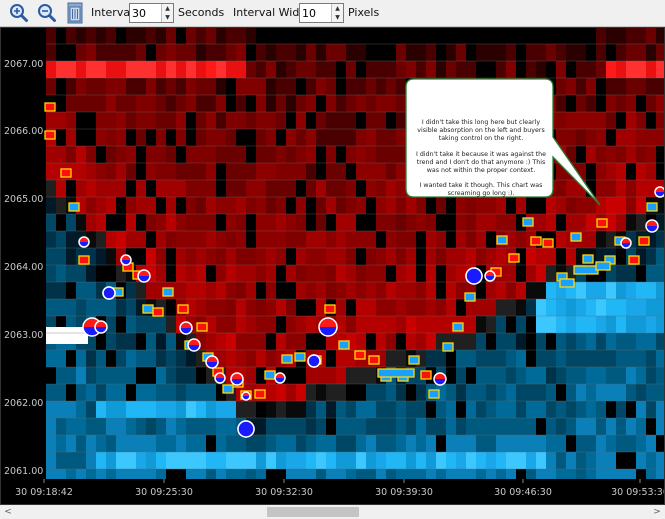  I want to click on horizontal-scrollbar: < >, so click(332, 512).